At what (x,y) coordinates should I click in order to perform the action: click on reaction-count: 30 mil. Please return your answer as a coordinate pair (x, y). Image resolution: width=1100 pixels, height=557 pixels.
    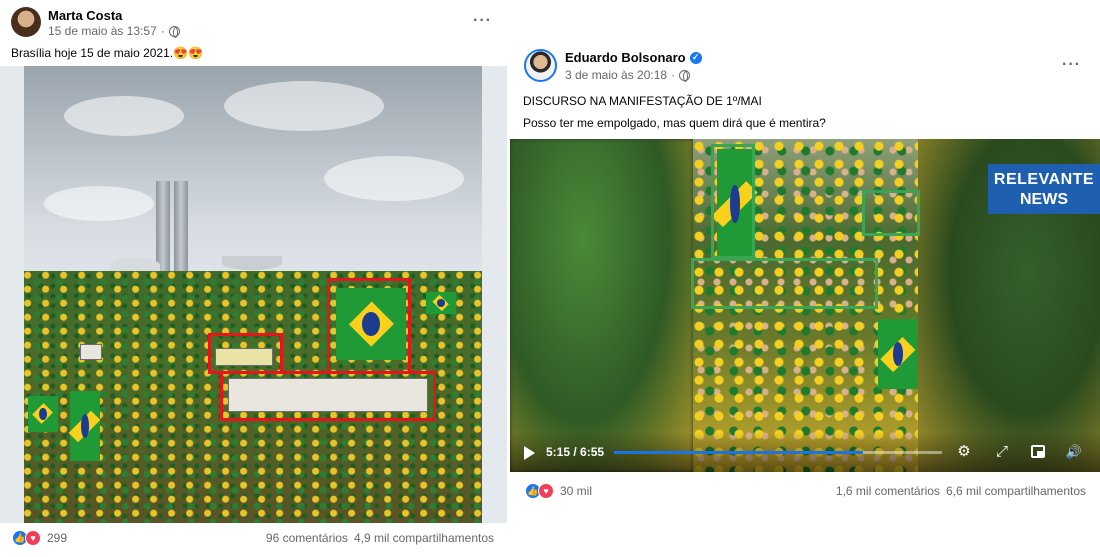
    Looking at the image, I should click on (576, 491).